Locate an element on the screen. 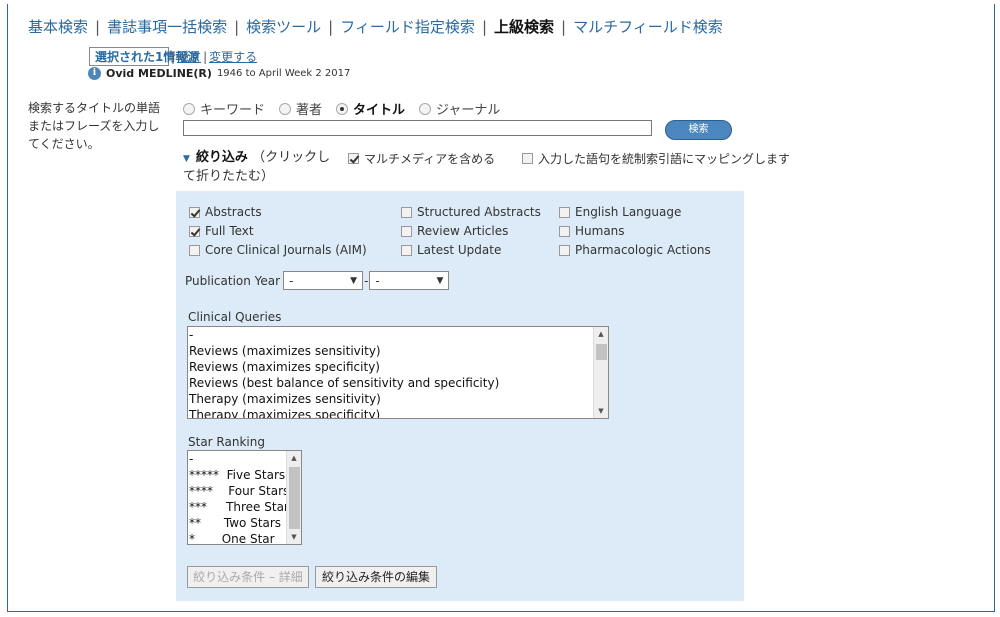 Image resolution: width=1000 pixels, height=617 pixels. limit-full-text: Full Text is located at coordinates (221, 231).